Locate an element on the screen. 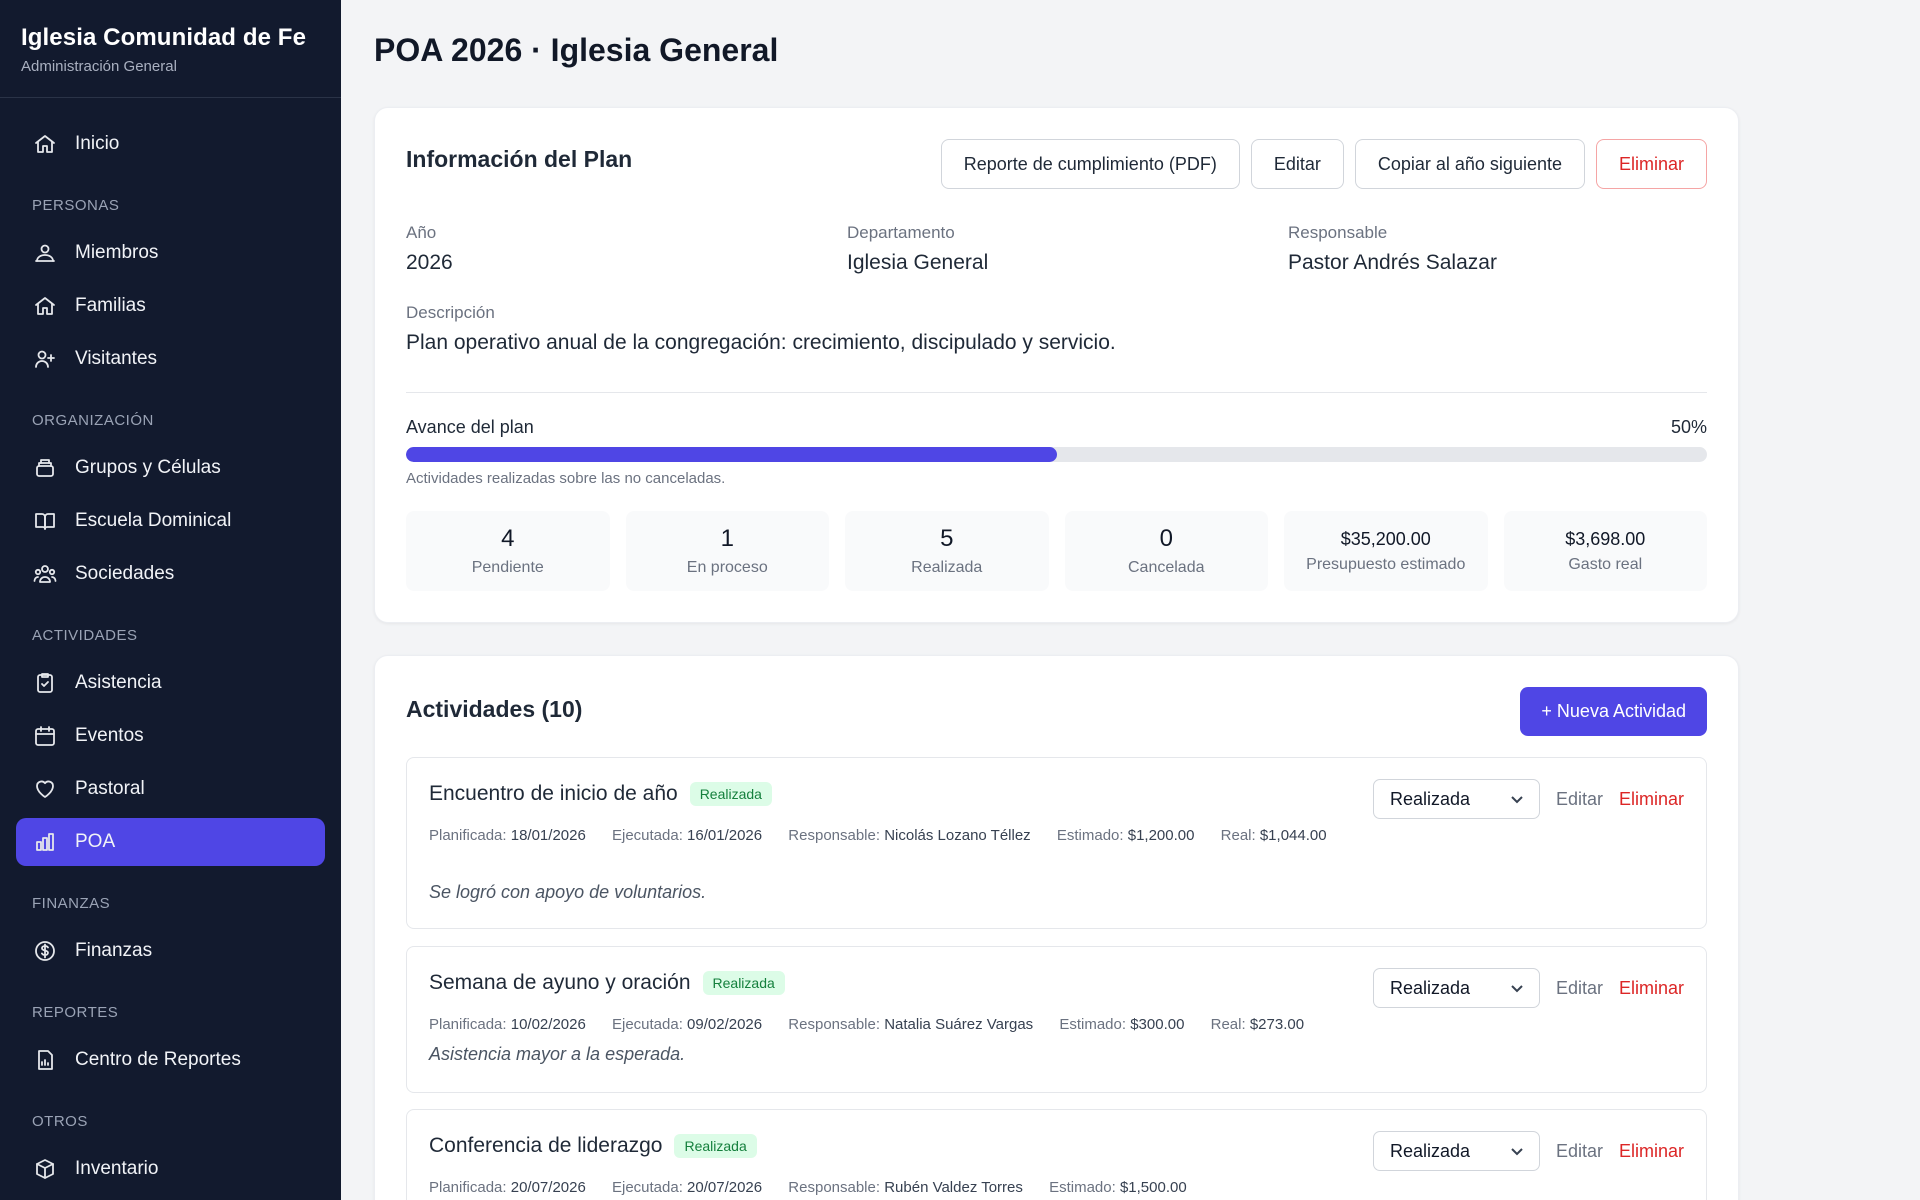 The height and width of the screenshot is (1200, 1920). sidebar-item-label: Pastoral is located at coordinates (110, 788).